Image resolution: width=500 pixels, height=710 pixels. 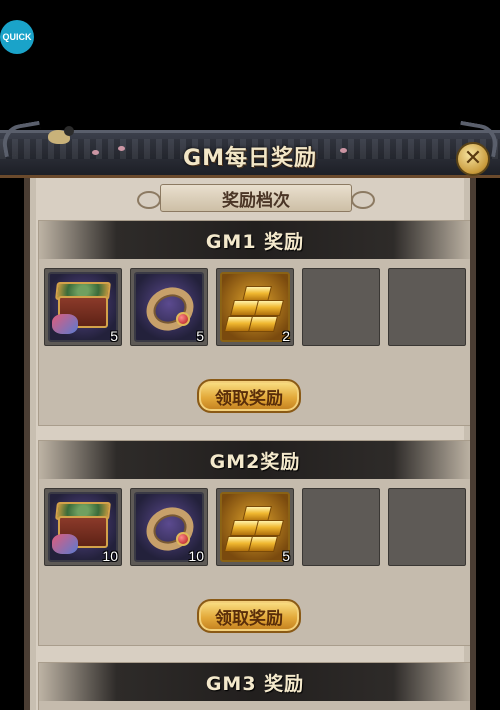 What do you see at coordinates (17, 37) in the screenshot?
I see `quick-button: QUICK` at bounding box center [17, 37].